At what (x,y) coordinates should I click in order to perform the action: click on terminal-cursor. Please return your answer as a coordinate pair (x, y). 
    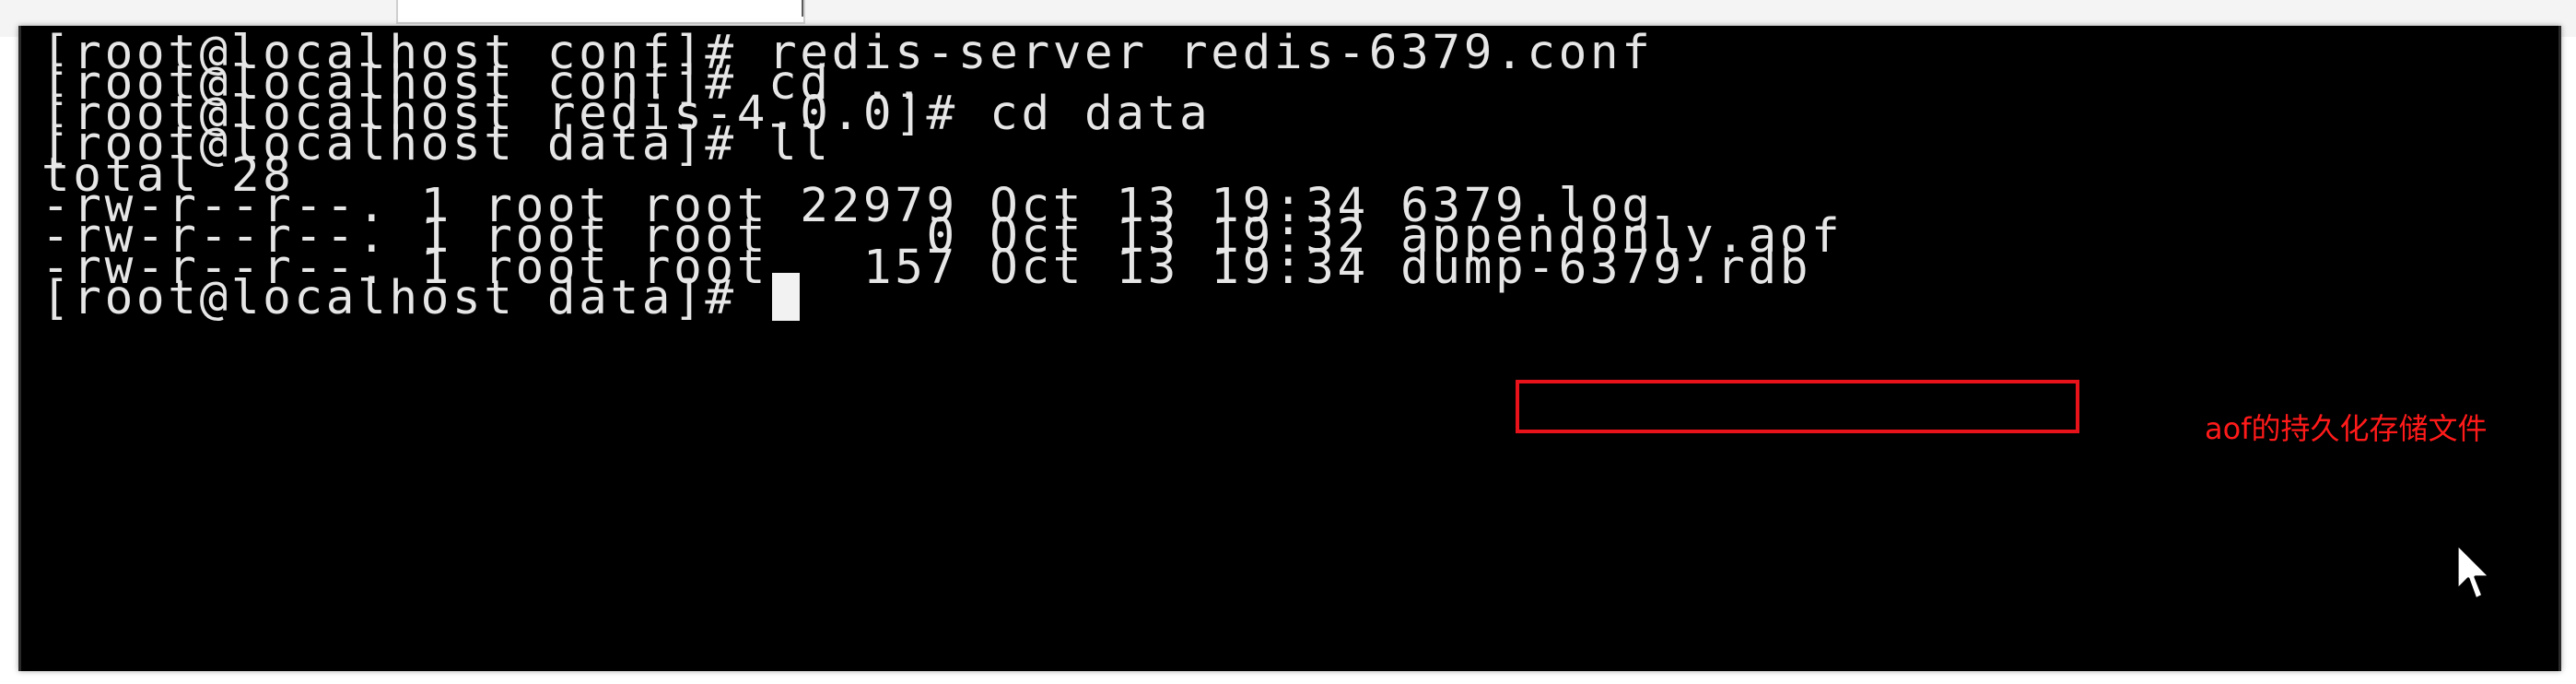
    Looking at the image, I should click on (786, 297).